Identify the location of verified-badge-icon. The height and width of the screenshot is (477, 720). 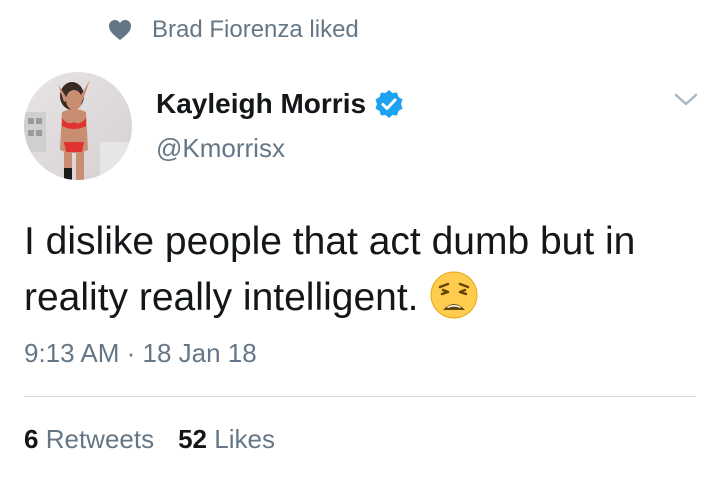
(389, 104).